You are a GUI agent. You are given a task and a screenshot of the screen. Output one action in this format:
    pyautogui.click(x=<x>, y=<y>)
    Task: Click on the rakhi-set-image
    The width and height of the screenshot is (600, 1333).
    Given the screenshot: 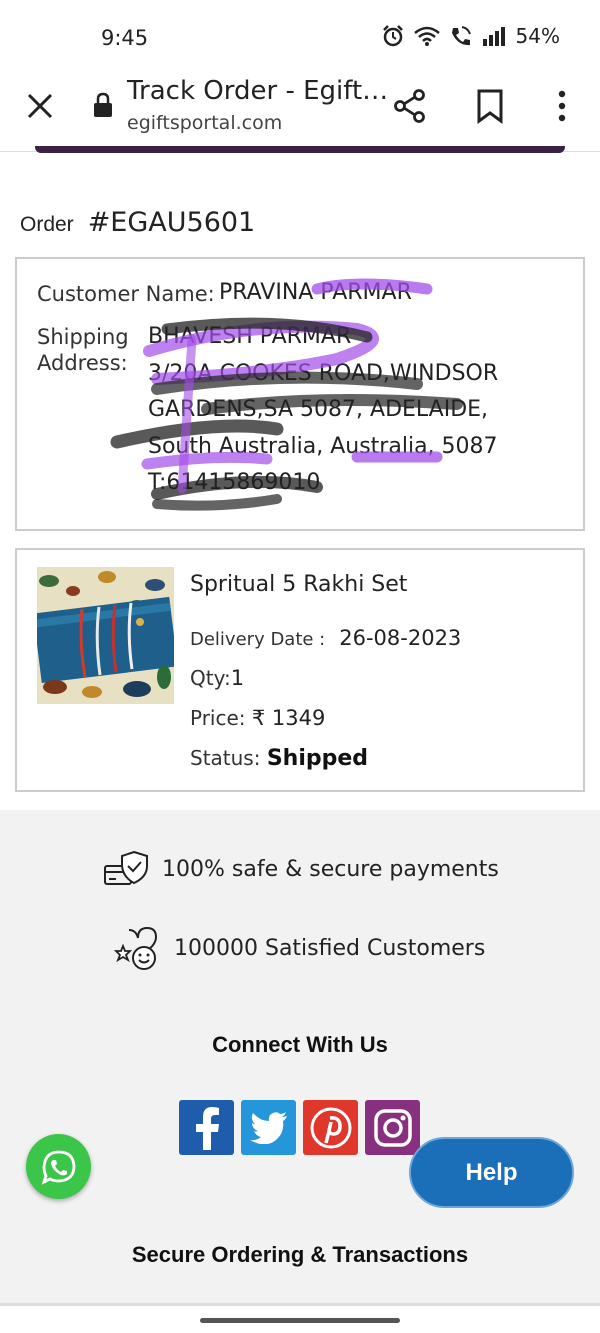 What is the action you would take?
    pyautogui.click(x=105, y=635)
    